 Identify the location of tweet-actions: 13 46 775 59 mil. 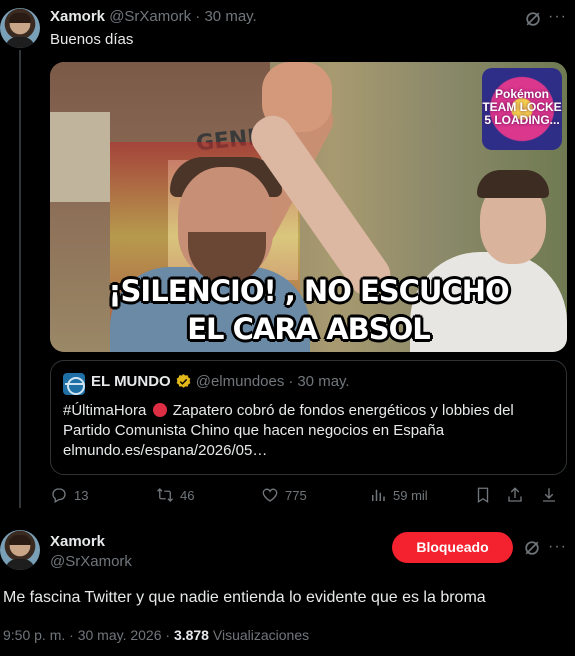
(308, 497).